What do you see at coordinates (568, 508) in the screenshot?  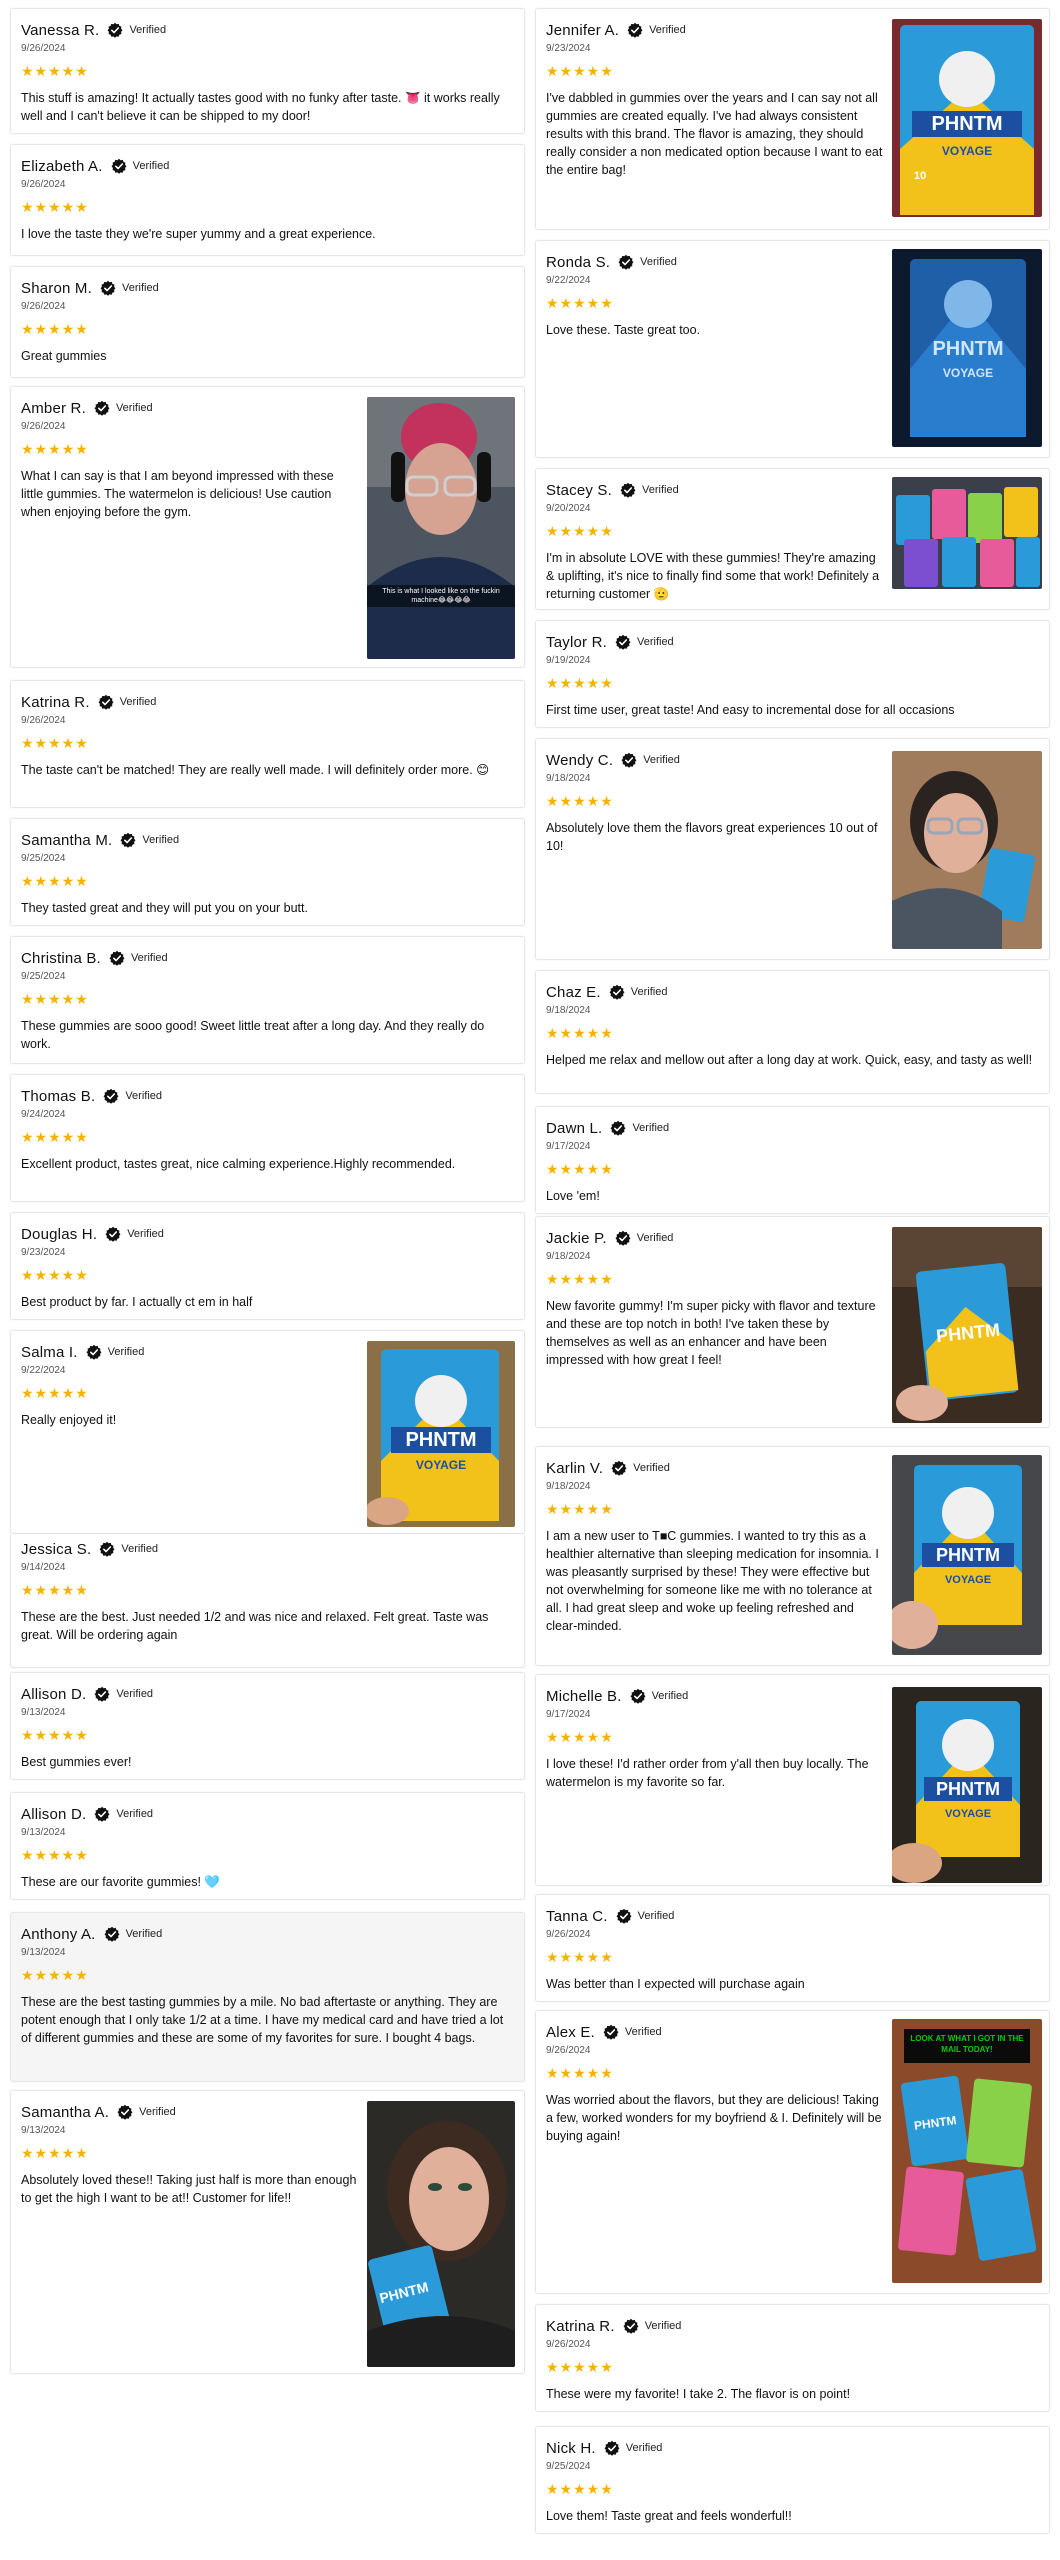 I see `review-date: 9/20/2024` at bounding box center [568, 508].